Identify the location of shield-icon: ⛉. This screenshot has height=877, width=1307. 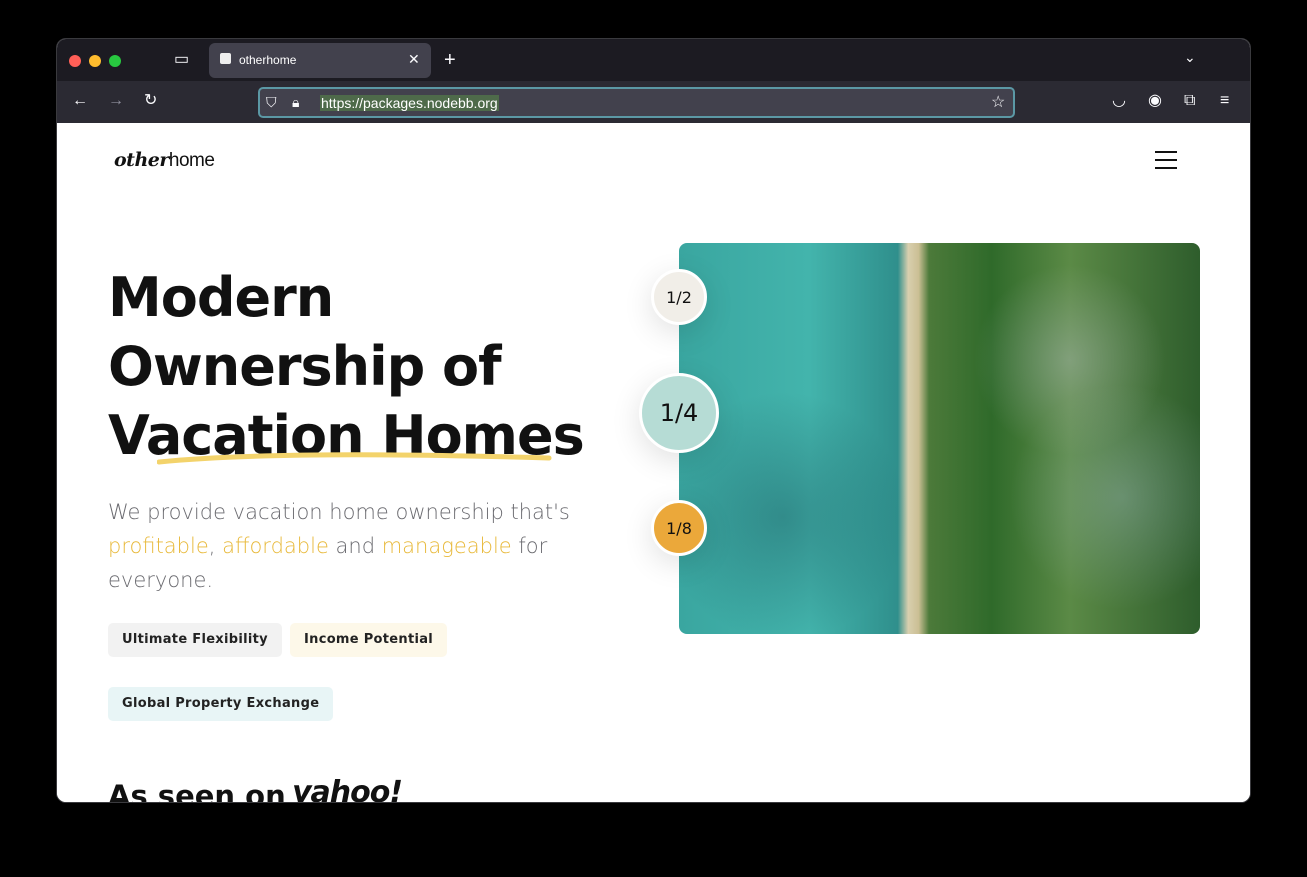
(271, 102).